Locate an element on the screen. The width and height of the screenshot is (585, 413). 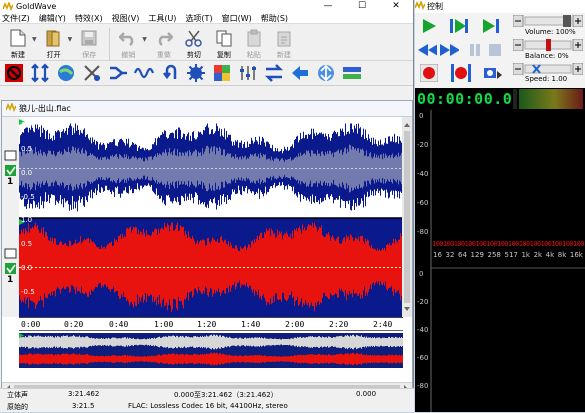
goldwave-logo-icon is located at coordinates (8, 6).